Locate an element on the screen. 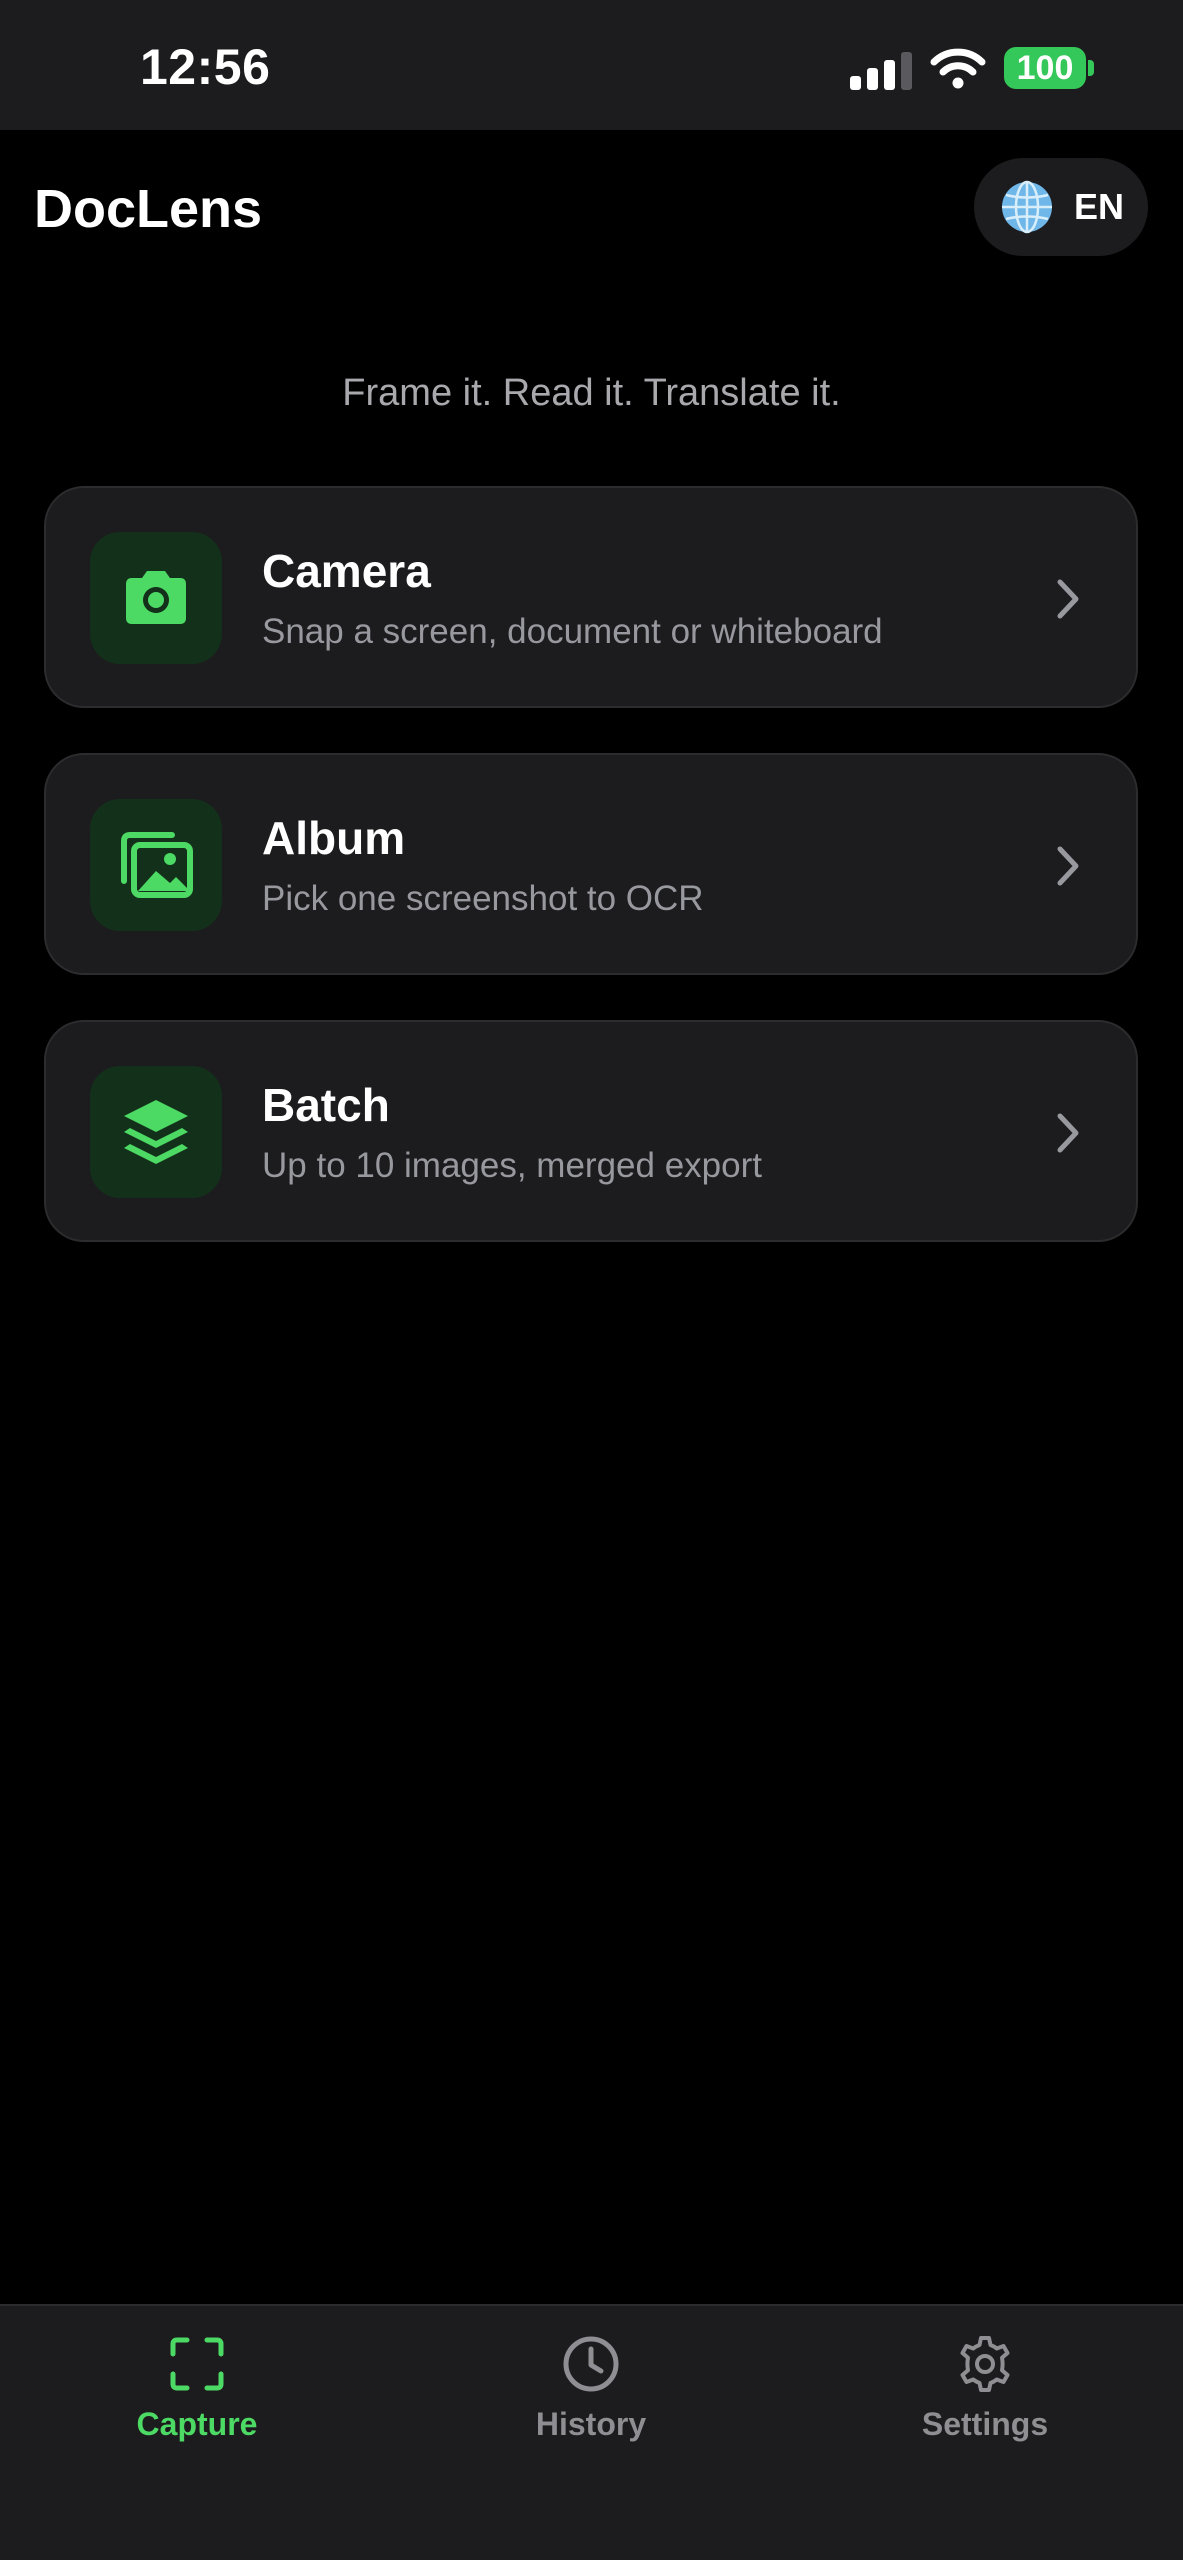 Image resolution: width=1183 pixels, height=2560 pixels. camera-option-title: Camera is located at coordinates (346, 571).